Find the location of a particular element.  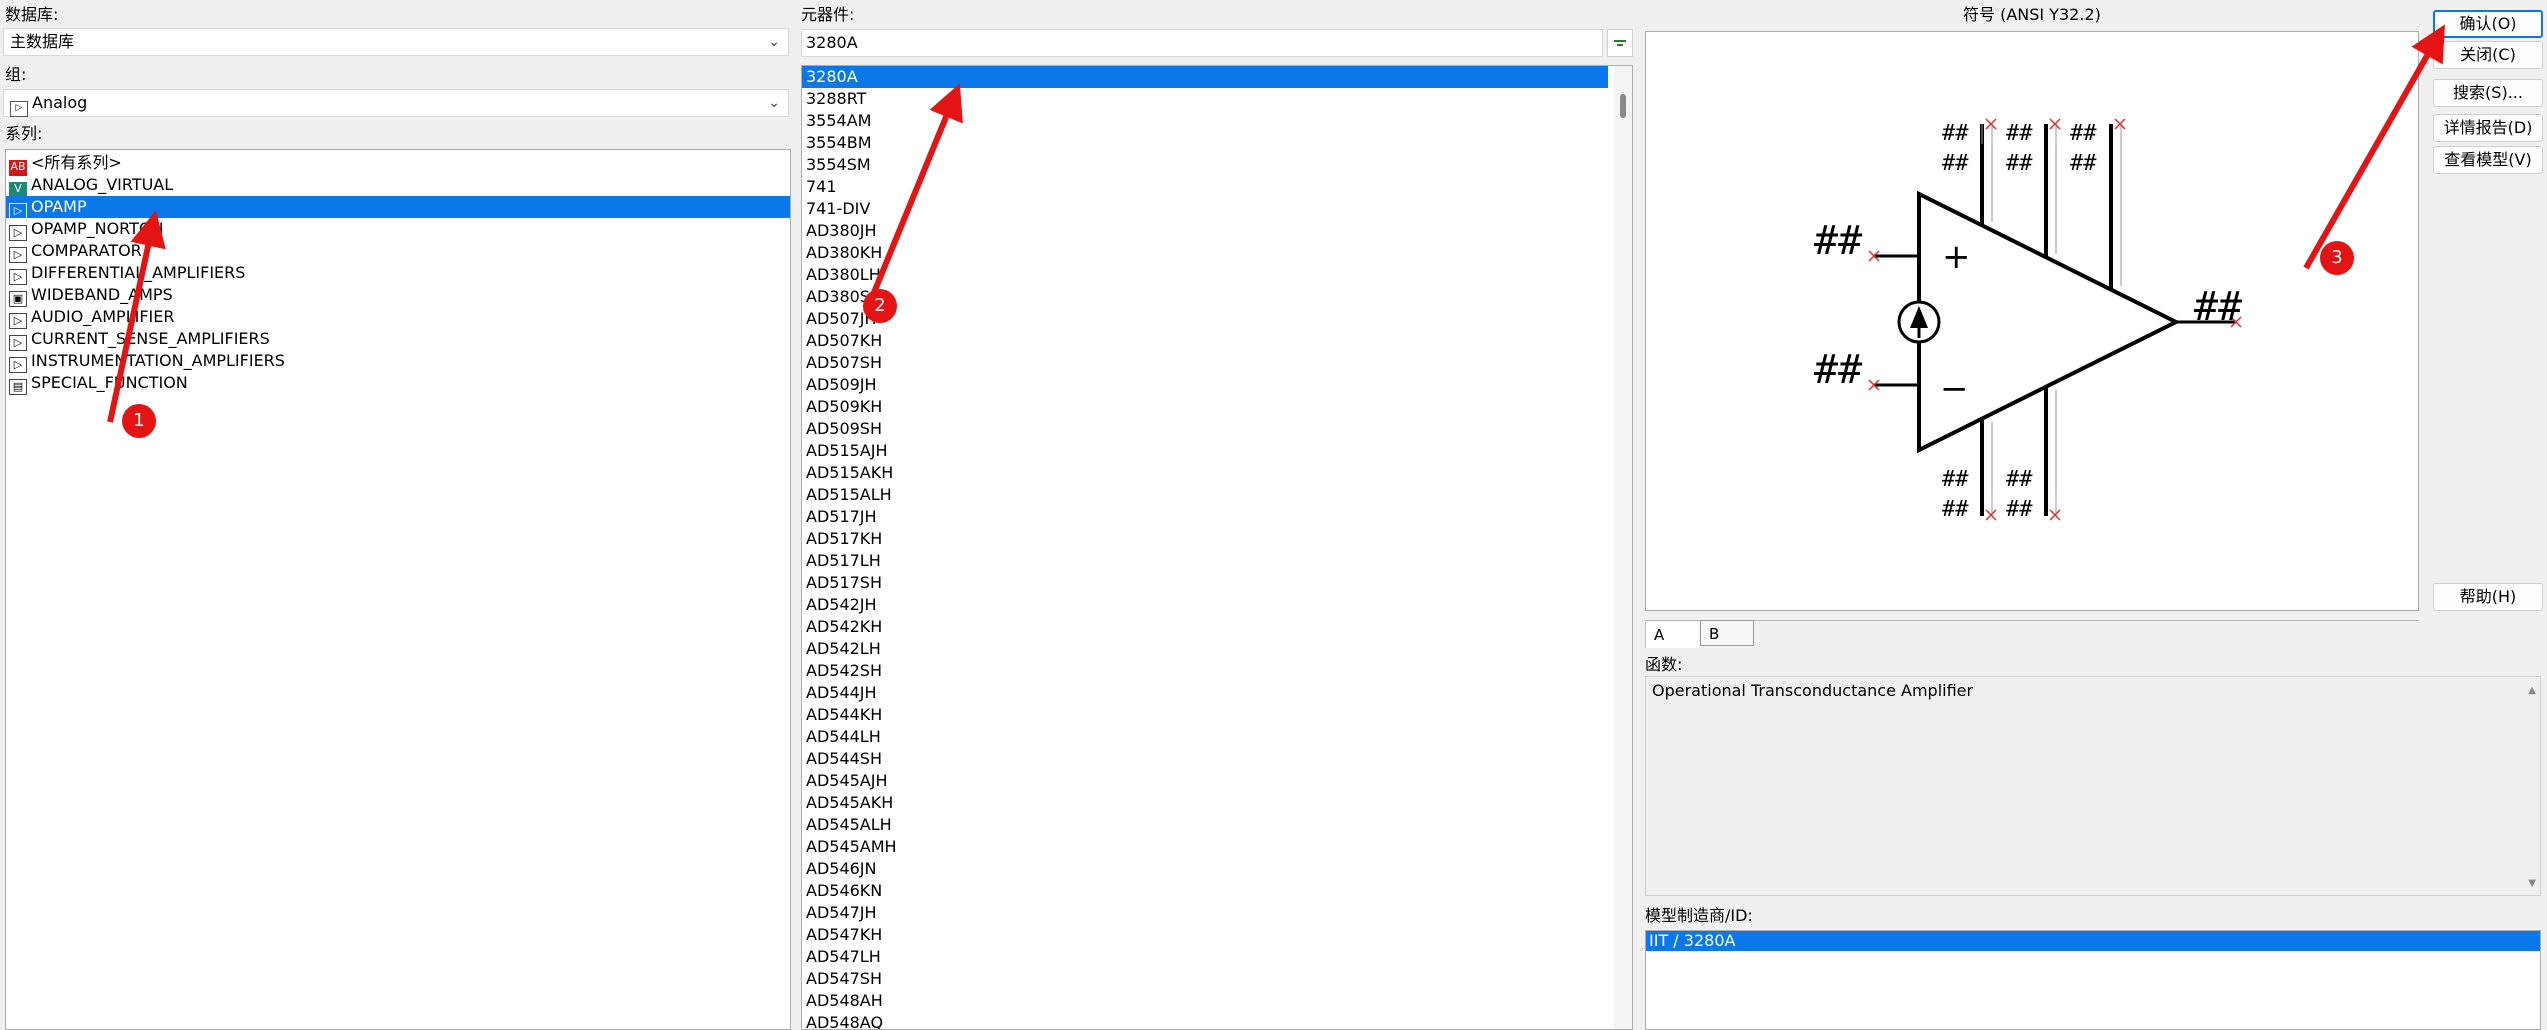

close-button: 关闭(C) is located at coordinates (2488, 55).